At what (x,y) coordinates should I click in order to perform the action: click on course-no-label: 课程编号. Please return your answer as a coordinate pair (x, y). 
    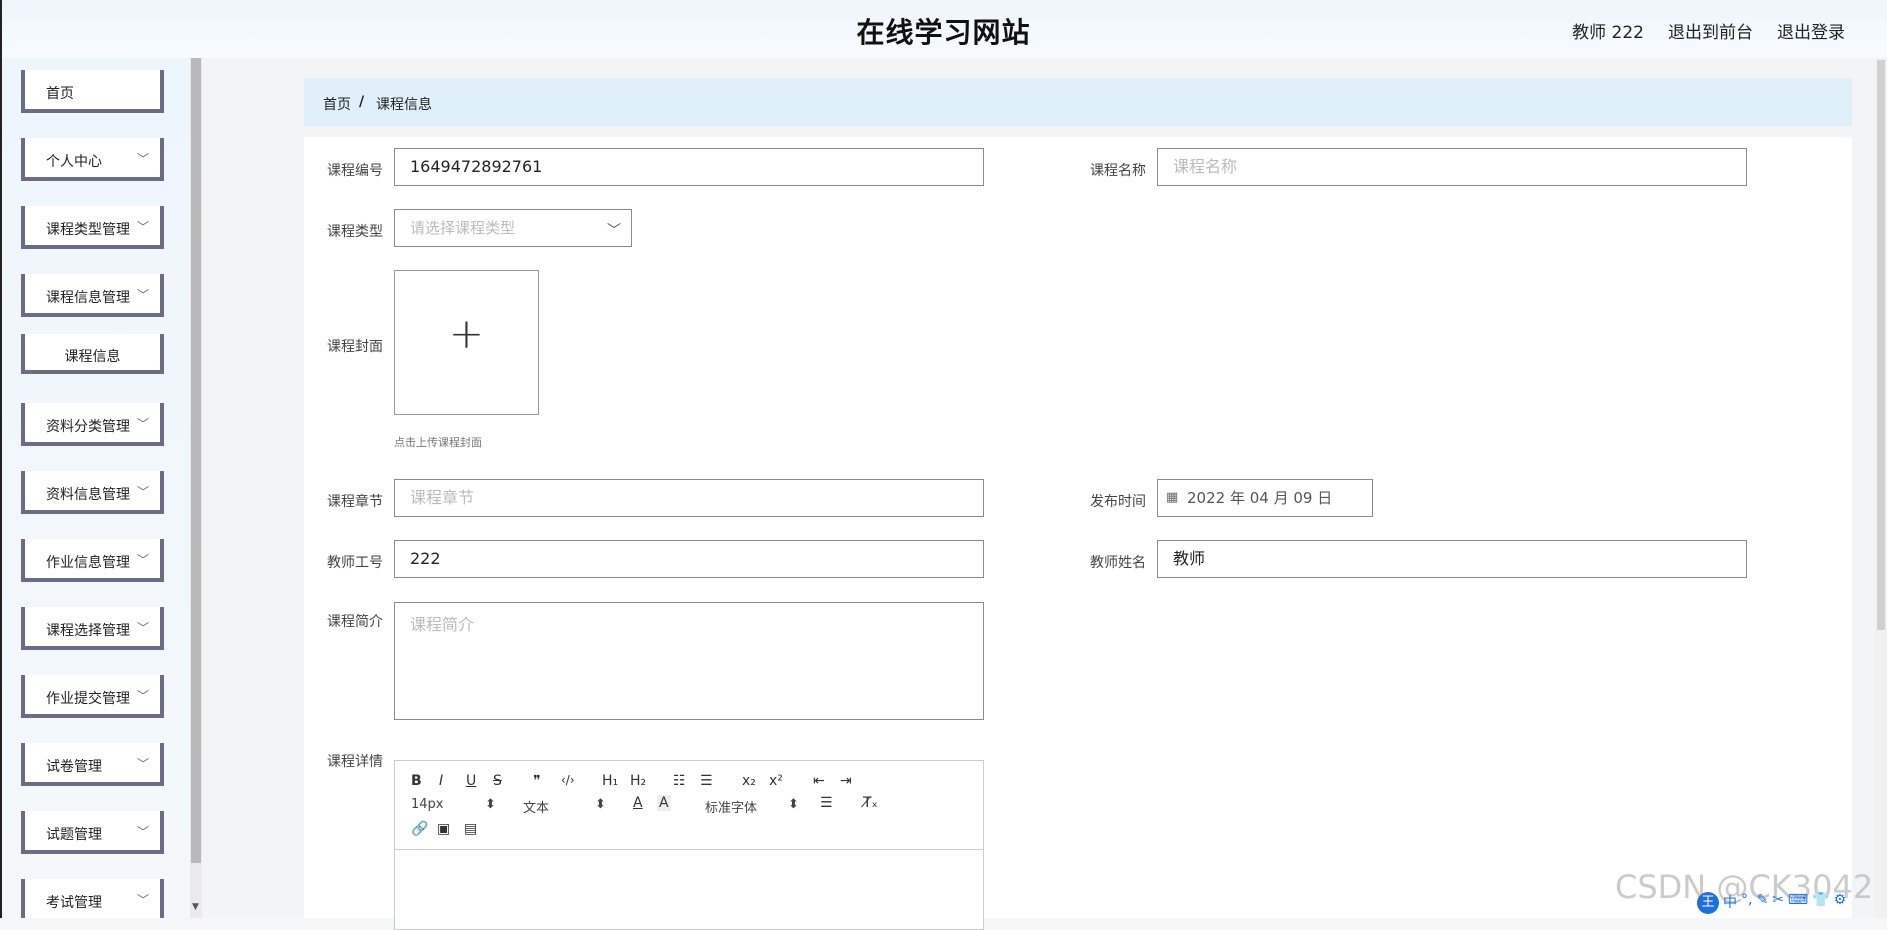
    Looking at the image, I should click on (355, 171).